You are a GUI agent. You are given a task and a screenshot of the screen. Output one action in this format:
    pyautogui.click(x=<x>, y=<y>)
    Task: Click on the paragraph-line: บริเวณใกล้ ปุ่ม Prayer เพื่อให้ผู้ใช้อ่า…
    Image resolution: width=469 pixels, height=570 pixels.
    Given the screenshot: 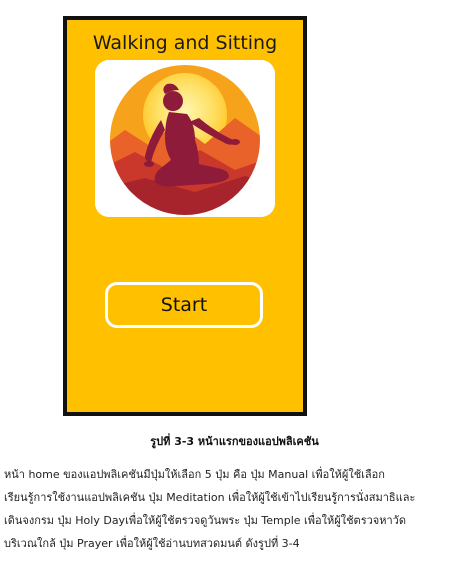 What is the action you would take?
    pyautogui.click(x=152, y=543)
    